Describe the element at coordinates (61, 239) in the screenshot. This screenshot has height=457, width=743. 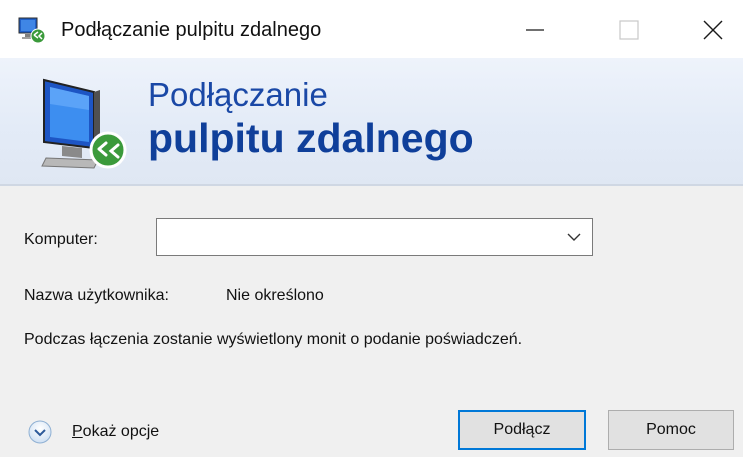
I see `computer-label: Komputer:` at that location.